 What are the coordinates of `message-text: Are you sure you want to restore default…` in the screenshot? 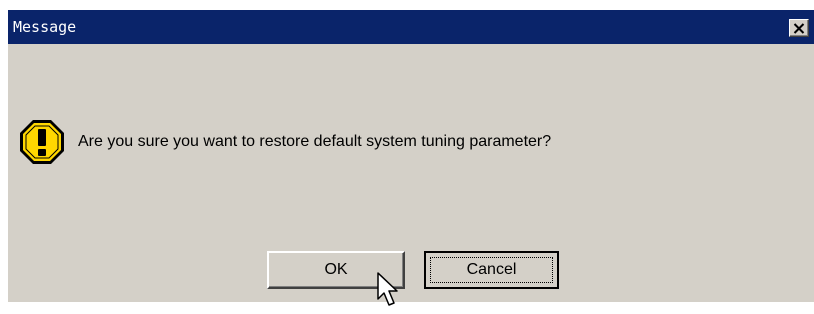 It's located at (315, 141).